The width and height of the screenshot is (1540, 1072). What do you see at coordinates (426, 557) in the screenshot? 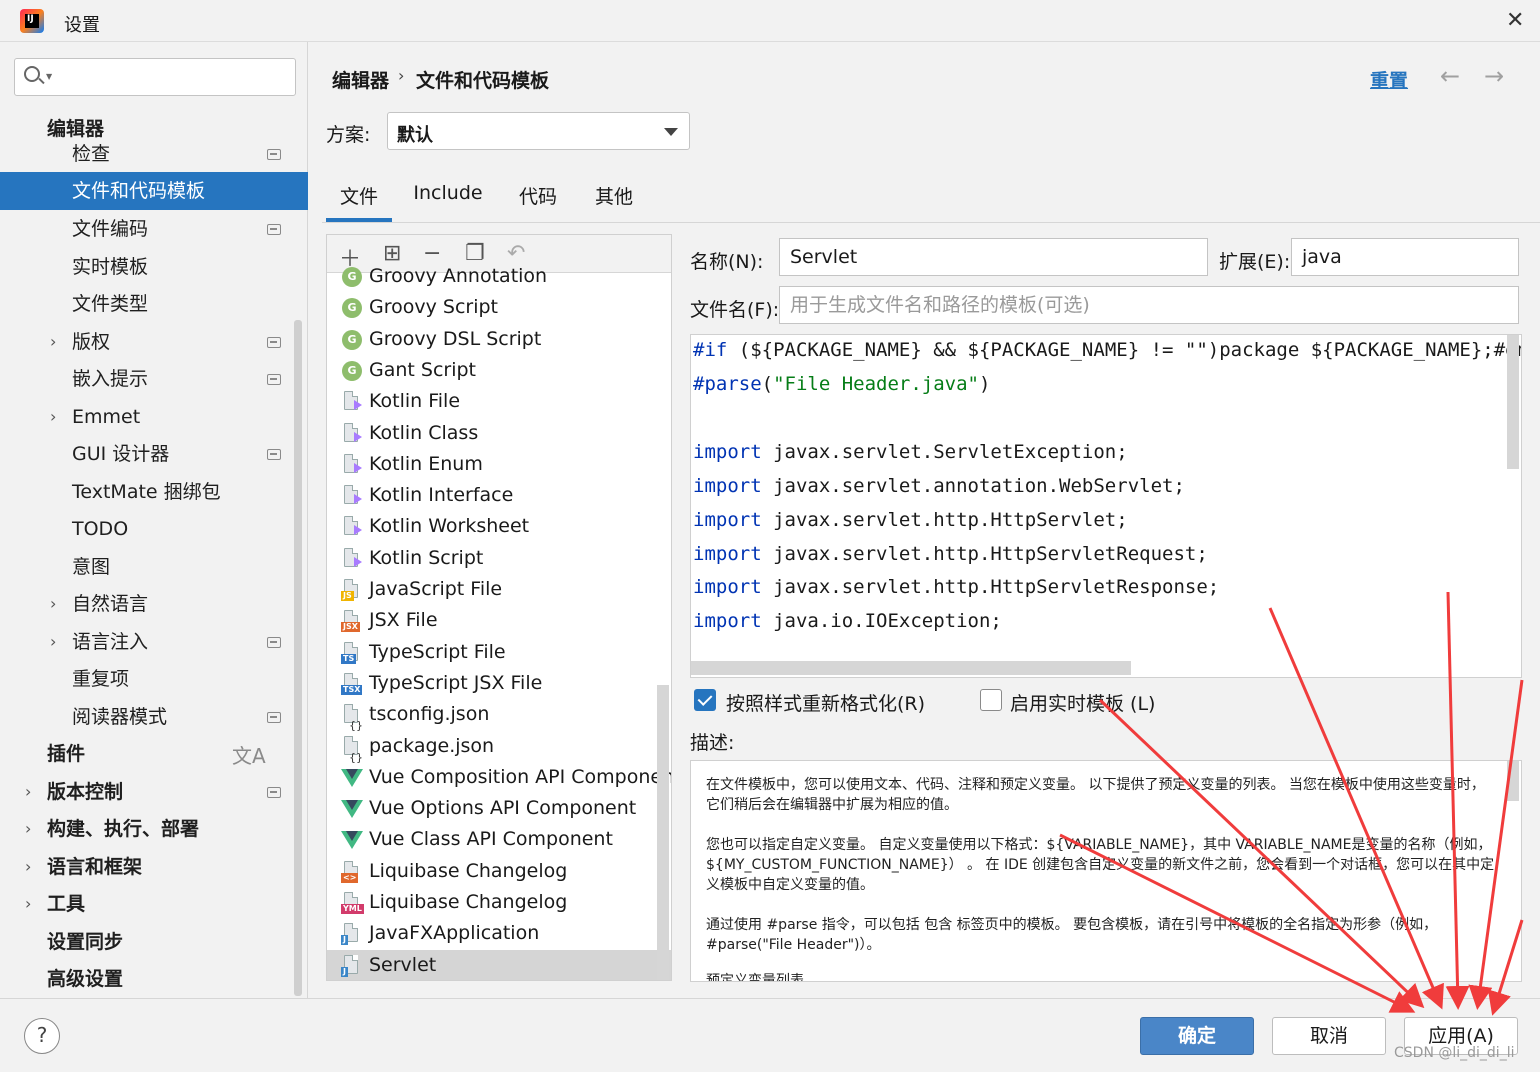
I see `template-label: Kotlin Script` at bounding box center [426, 557].